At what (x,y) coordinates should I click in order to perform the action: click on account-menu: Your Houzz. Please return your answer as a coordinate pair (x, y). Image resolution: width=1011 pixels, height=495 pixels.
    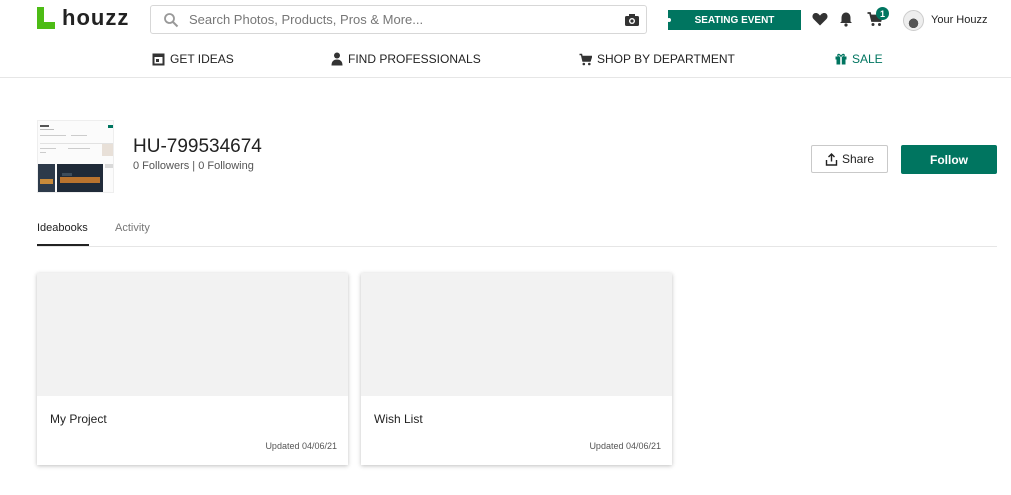
    Looking at the image, I should click on (945, 20).